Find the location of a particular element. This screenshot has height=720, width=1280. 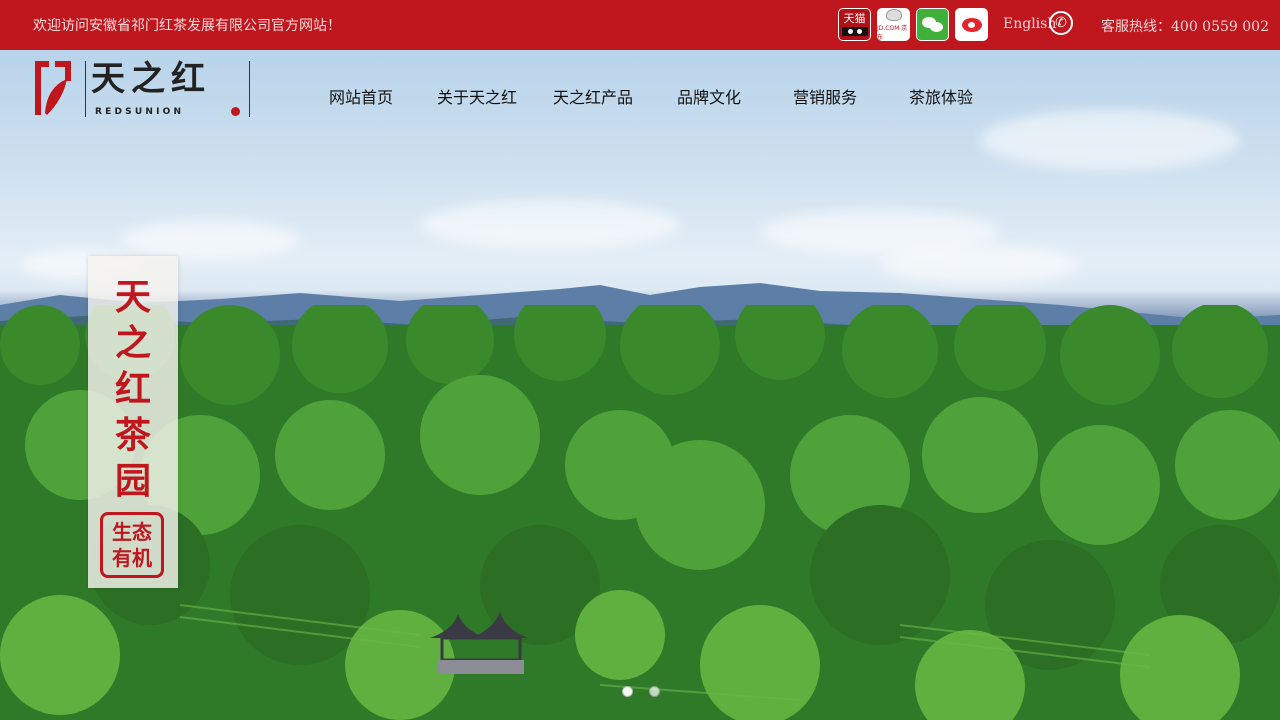

organic-seal: 生态 有机 is located at coordinates (132, 545).